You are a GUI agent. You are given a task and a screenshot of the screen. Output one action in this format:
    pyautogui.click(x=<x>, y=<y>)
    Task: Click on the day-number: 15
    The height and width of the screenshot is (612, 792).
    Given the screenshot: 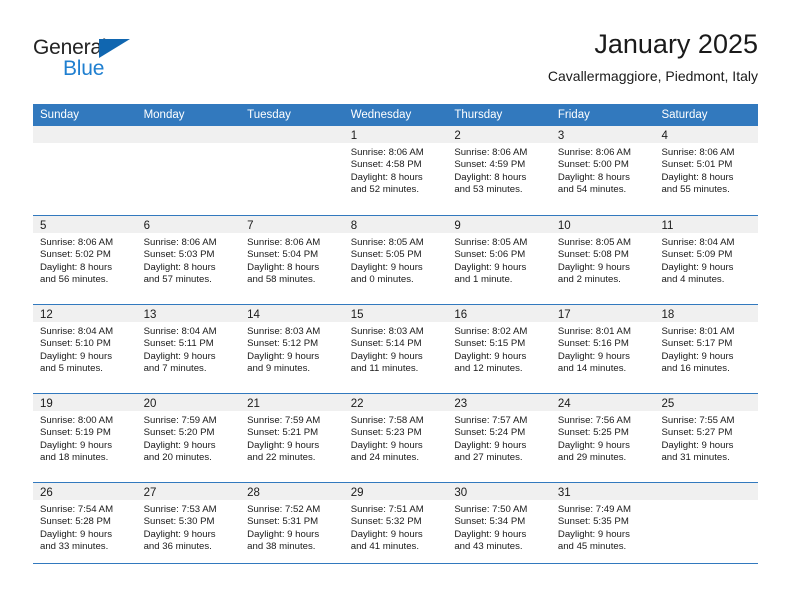 What is the action you would take?
    pyautogui.click(x=357, y=315)
    